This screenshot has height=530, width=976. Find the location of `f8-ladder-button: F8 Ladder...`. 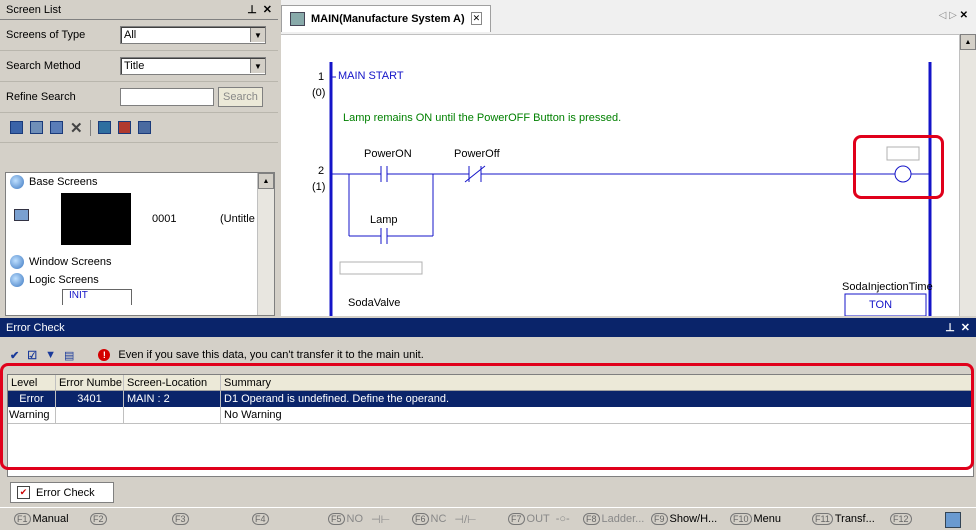

f8-ladder-button: F8 Ladder... is located at coordinates (613, 519).